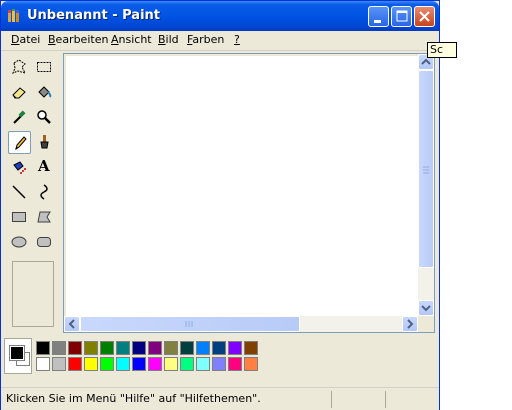 This screenshot has height=410, width=512. I want to click on rectangle-icon, so click(19, 217).